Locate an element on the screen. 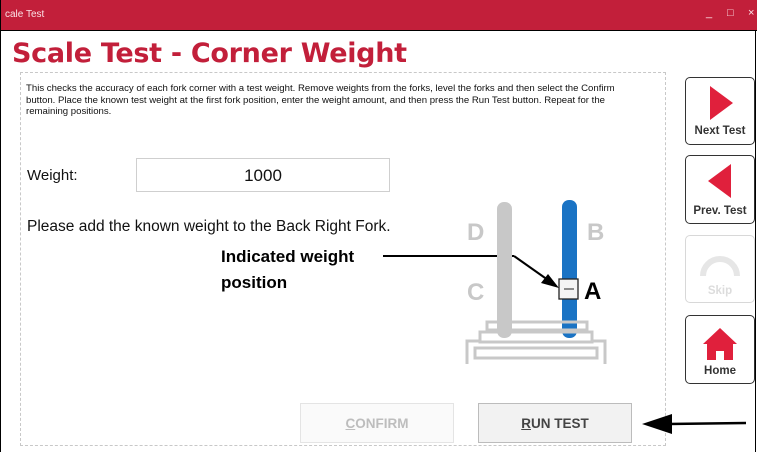  fork-back-left is located at coordinates (504, 270).